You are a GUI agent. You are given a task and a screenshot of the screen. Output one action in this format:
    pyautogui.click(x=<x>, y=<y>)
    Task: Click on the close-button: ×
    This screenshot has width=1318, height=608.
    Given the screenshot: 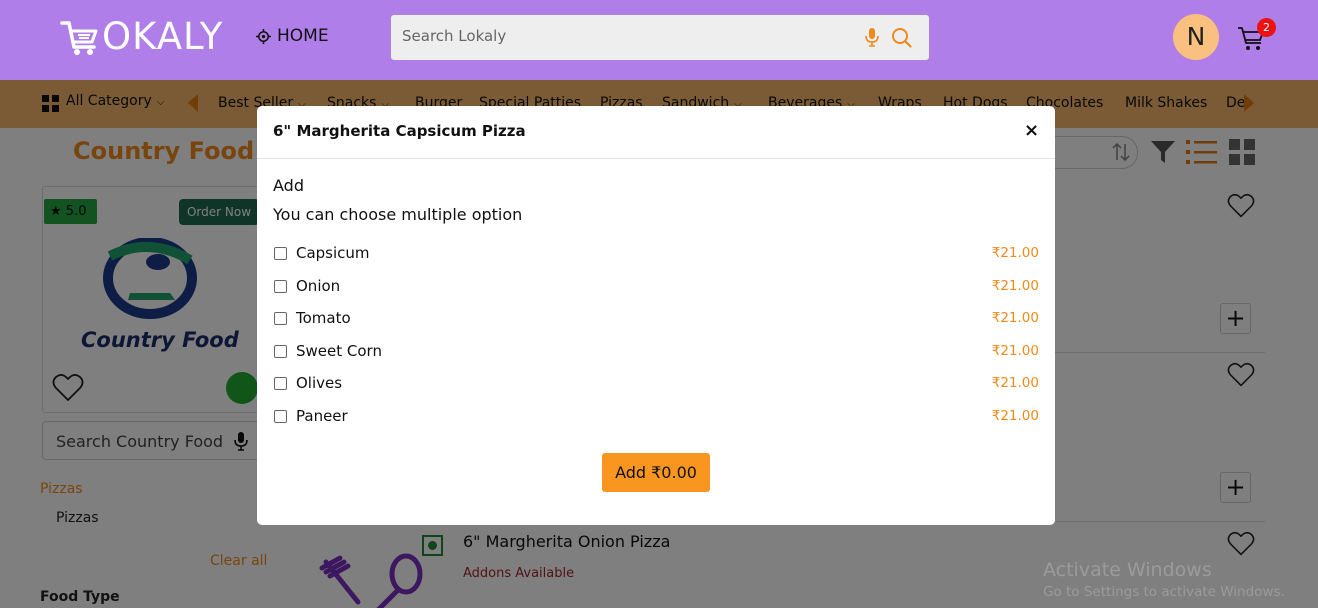 What is the action you would take?
    pyautogui.click(x=1031, y=130)
    